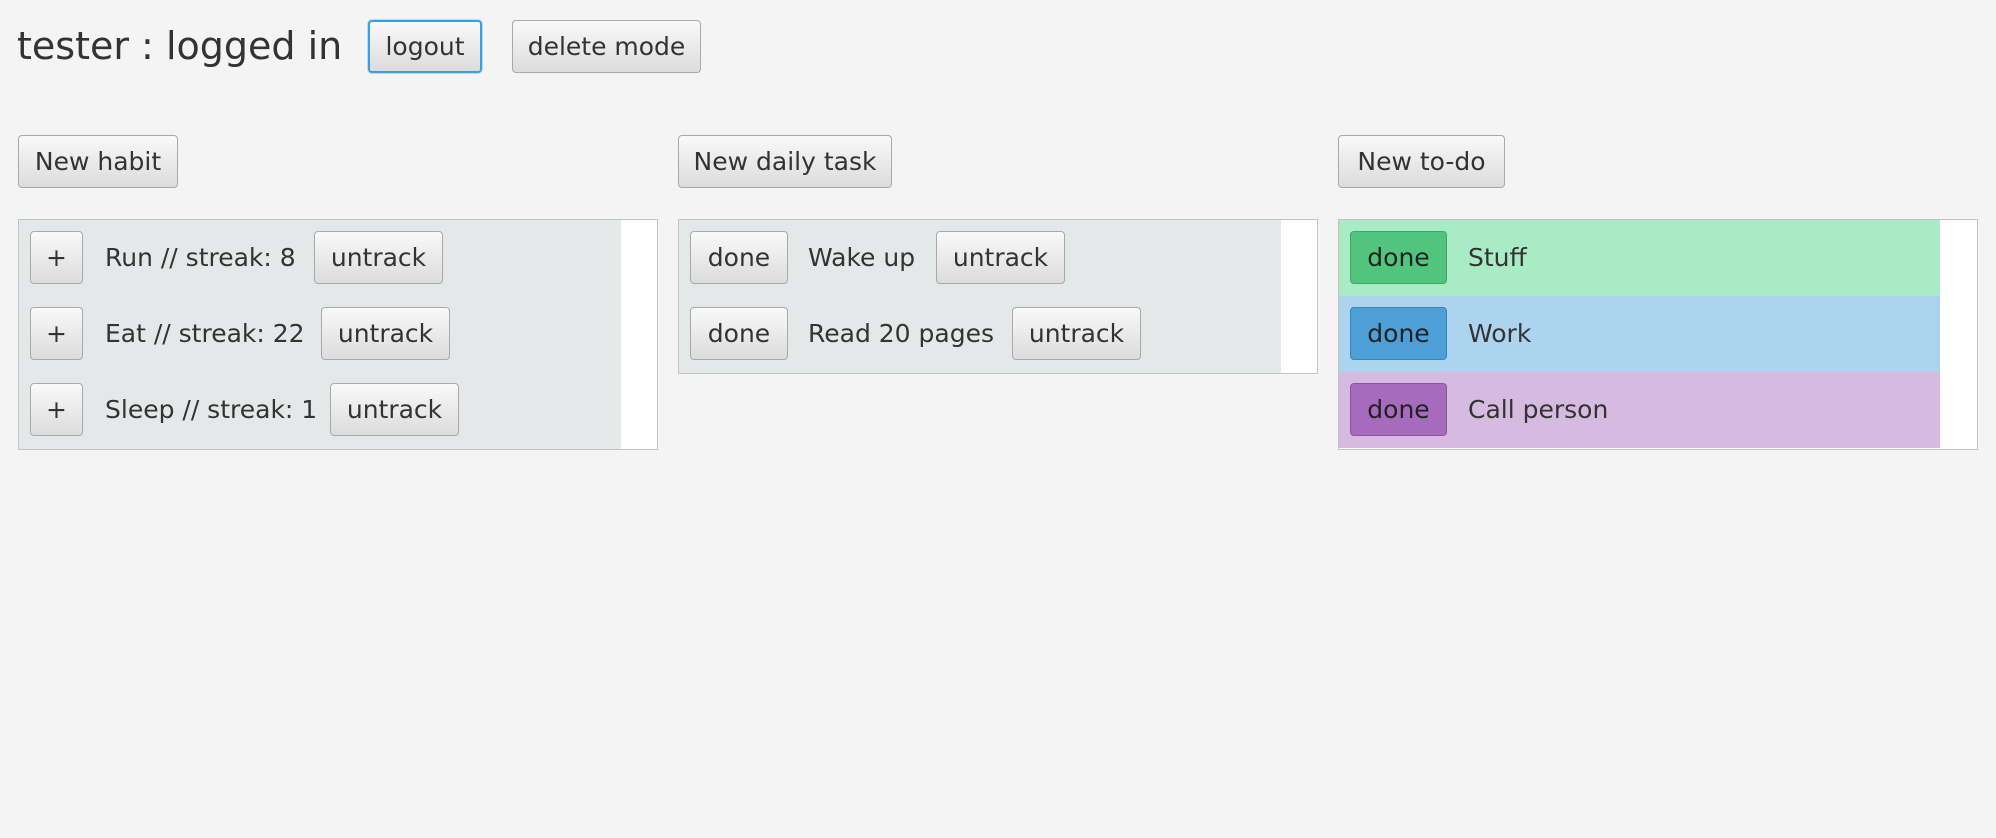 This screenshot has width=1996, height=838. I want to click on habit-label-eat: Eat // streak: 22, so click(205, 333).